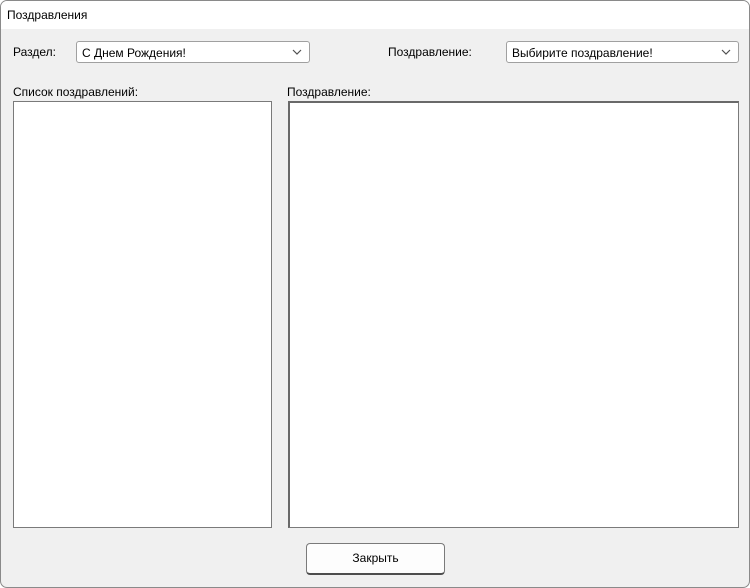  I want to click on greeting-select-value: Выбирите поздравление!, so click(582, 53).